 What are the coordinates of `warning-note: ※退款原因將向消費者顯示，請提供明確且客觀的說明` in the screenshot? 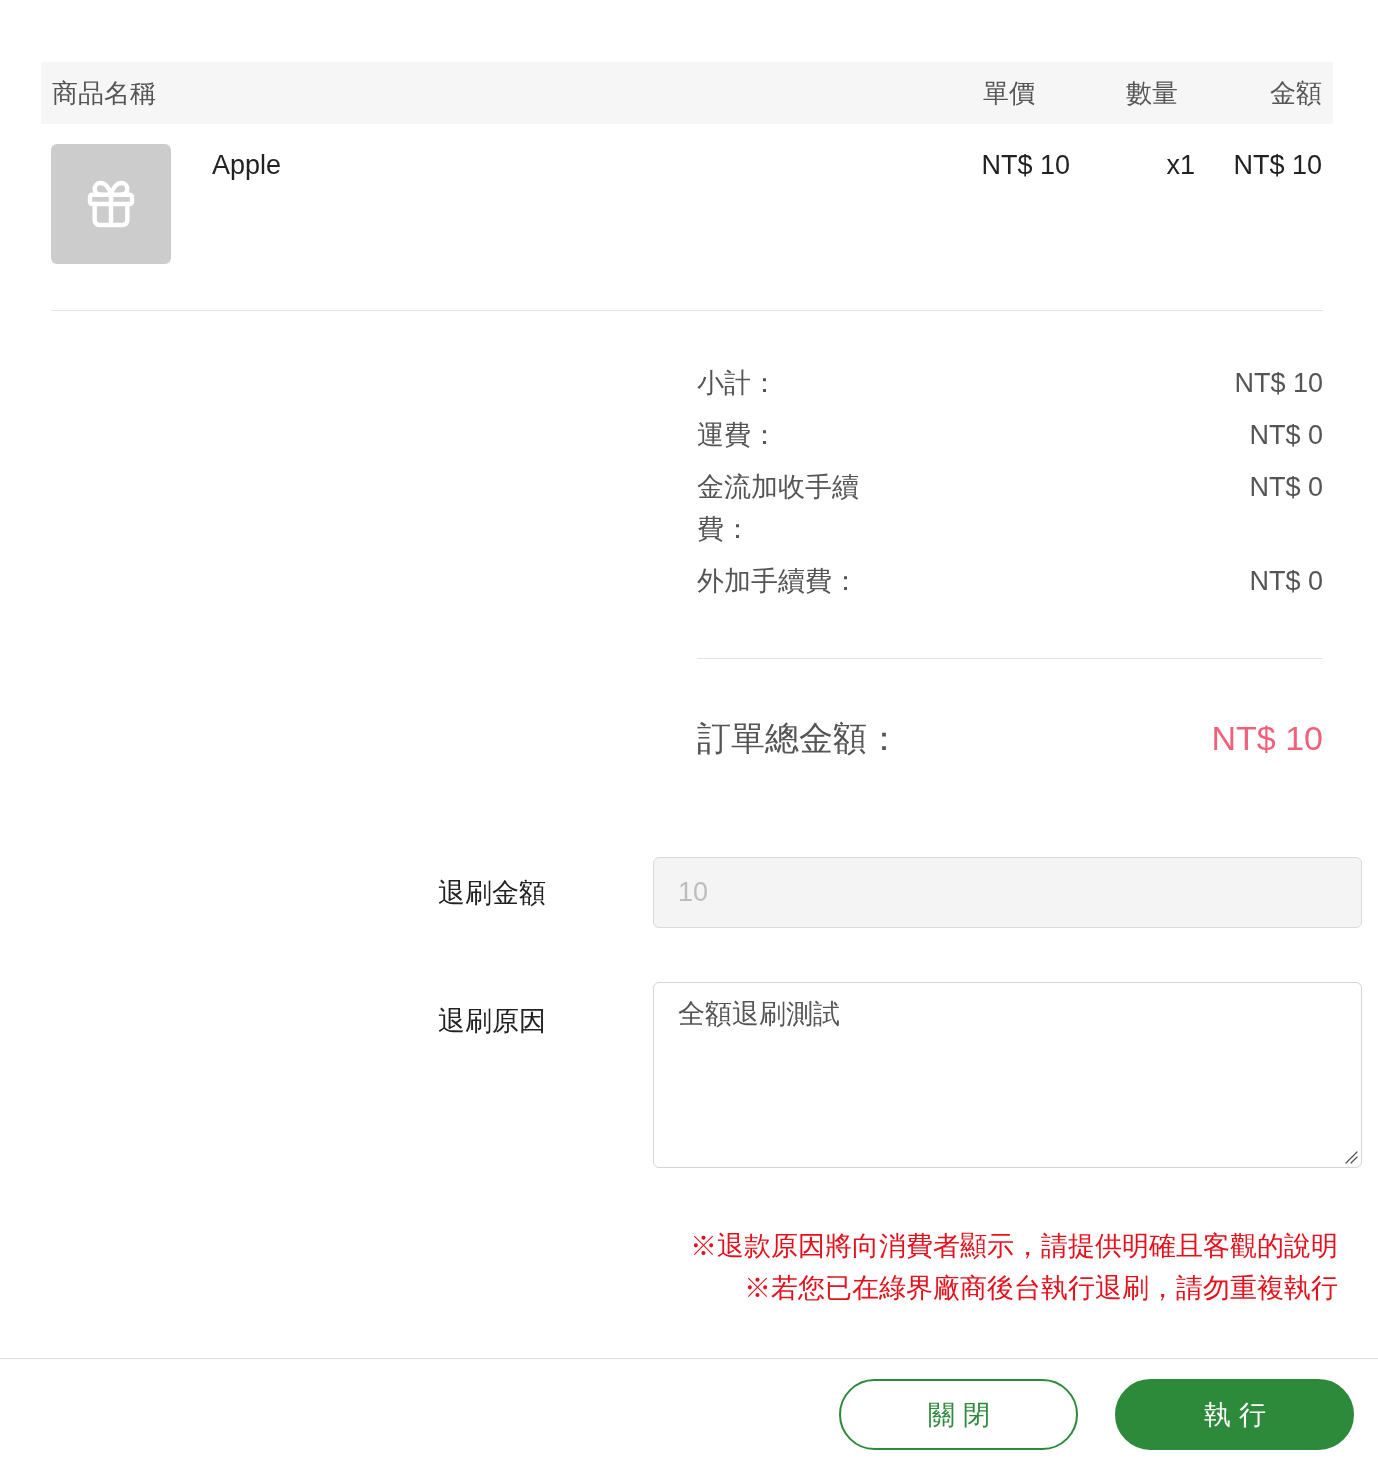 It's located at (1014, 1246).